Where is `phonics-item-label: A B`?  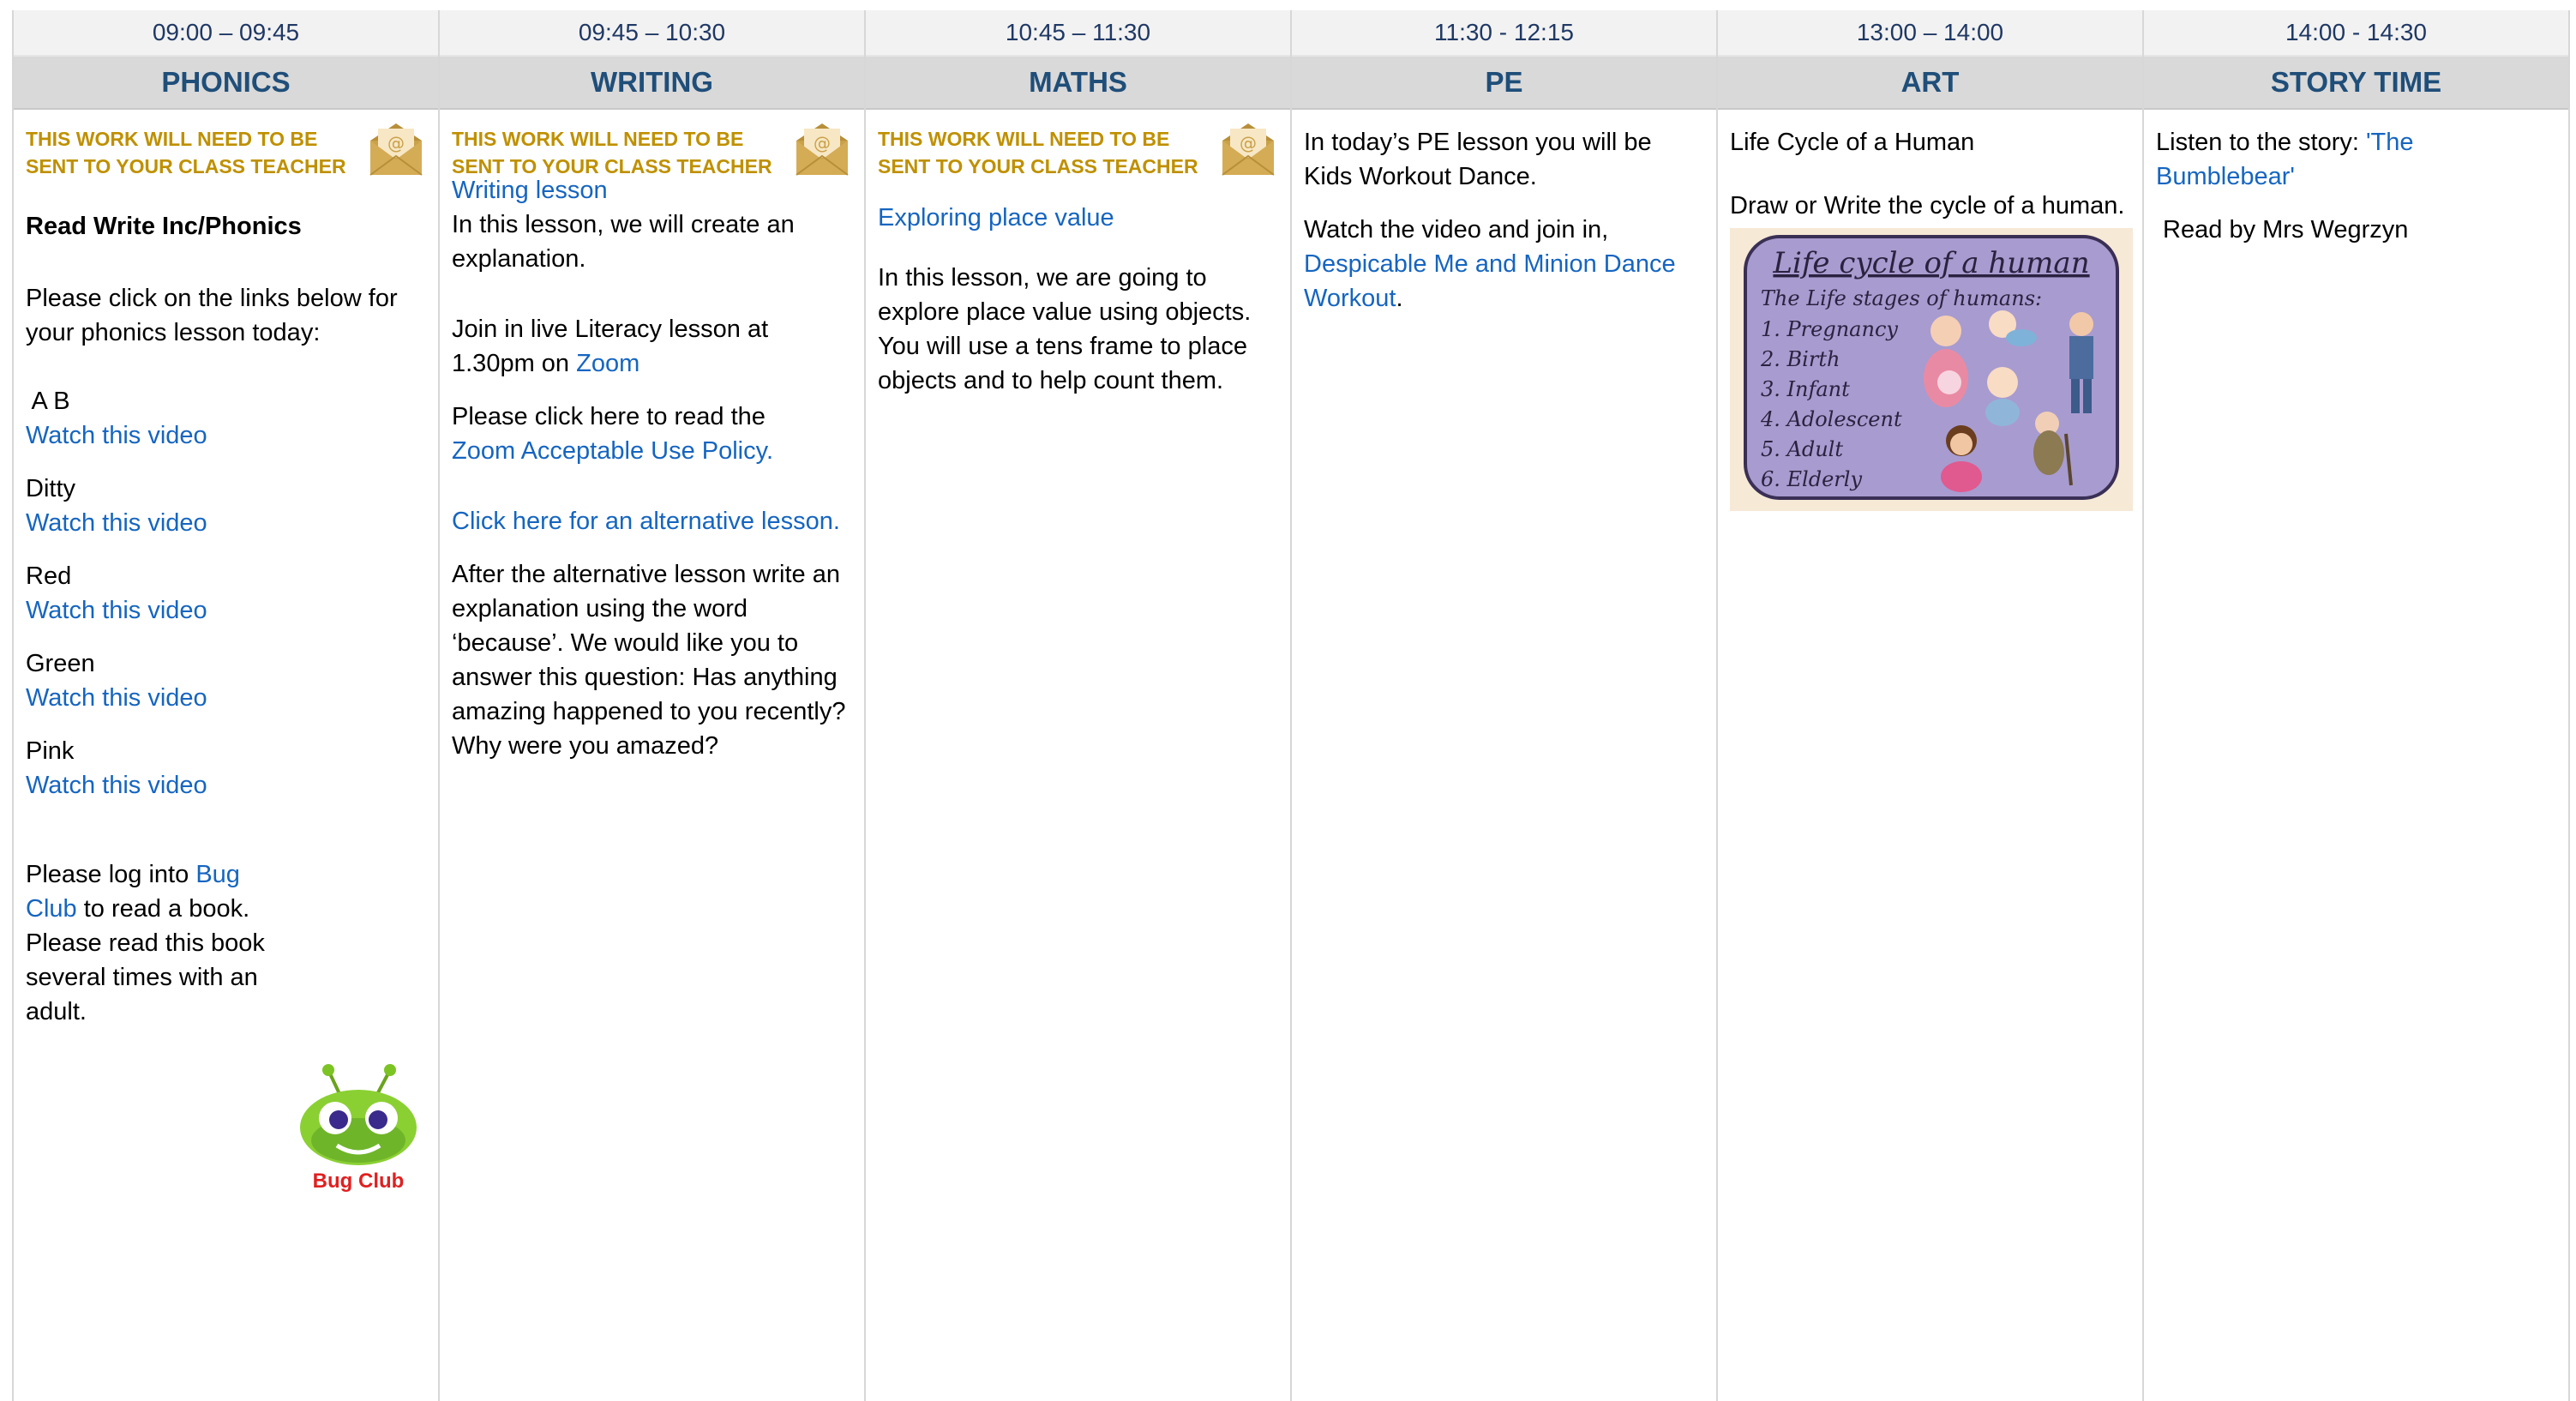 phonics-item-label: A B is located at coordinates (48, 401).